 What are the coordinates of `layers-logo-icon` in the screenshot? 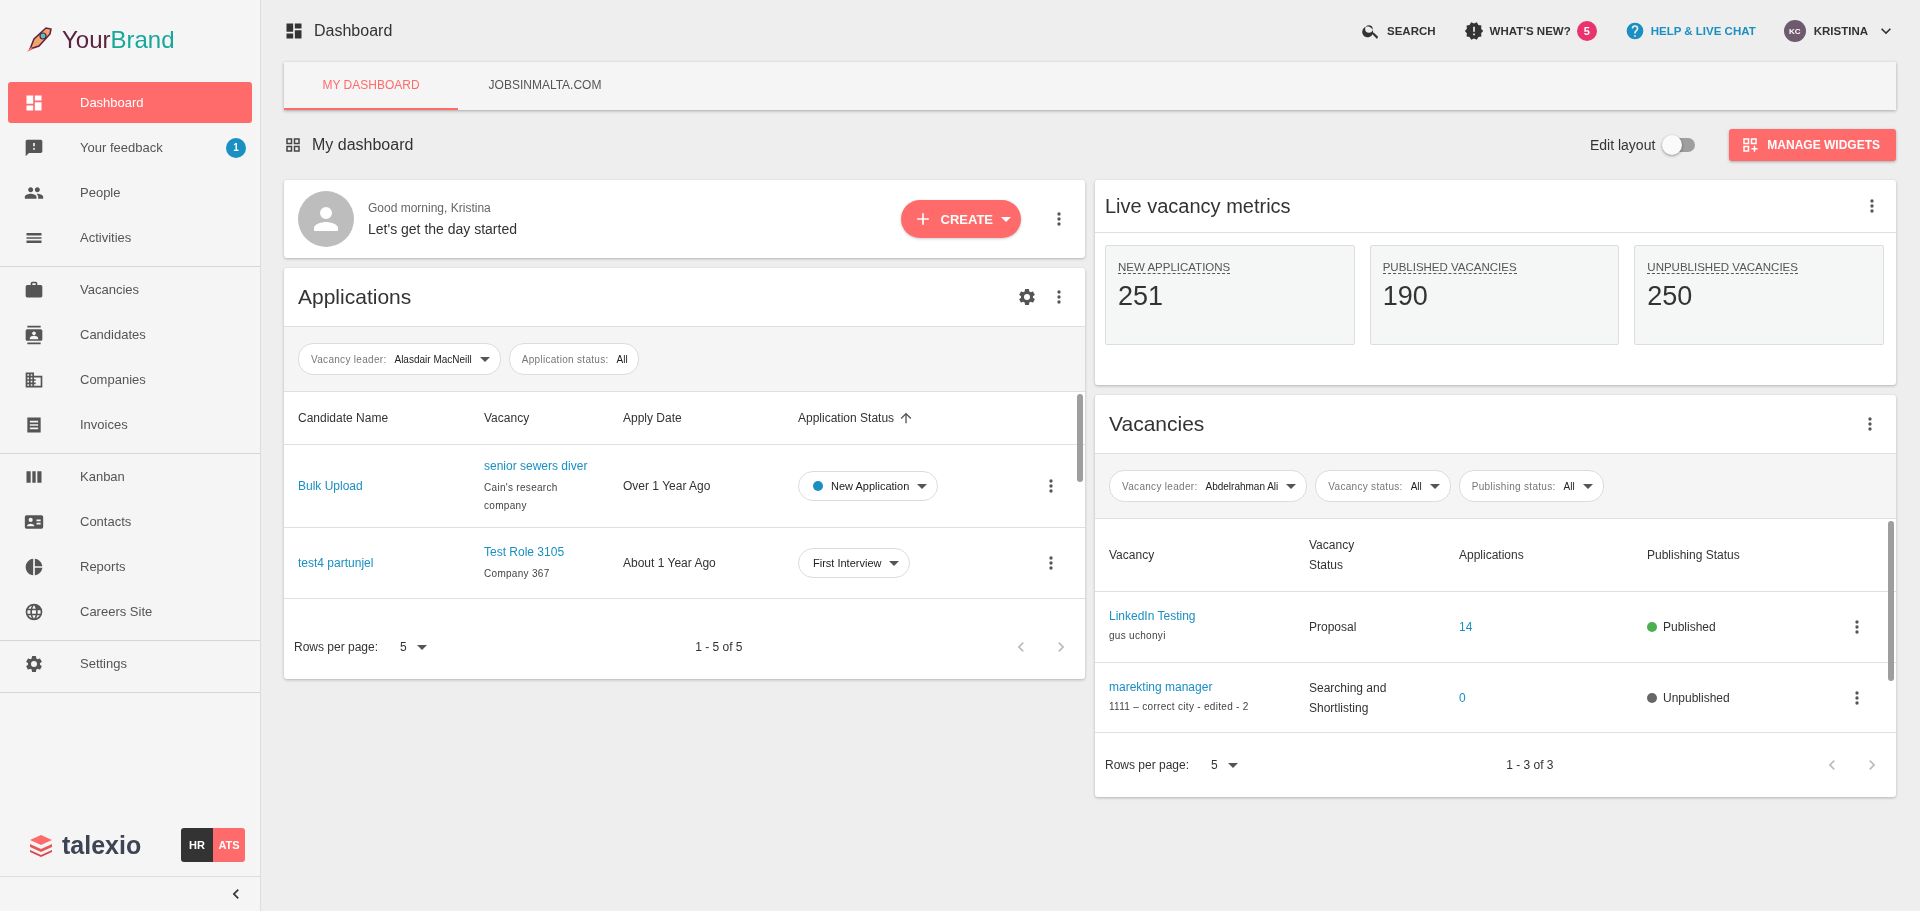 It's located at (41, 845).